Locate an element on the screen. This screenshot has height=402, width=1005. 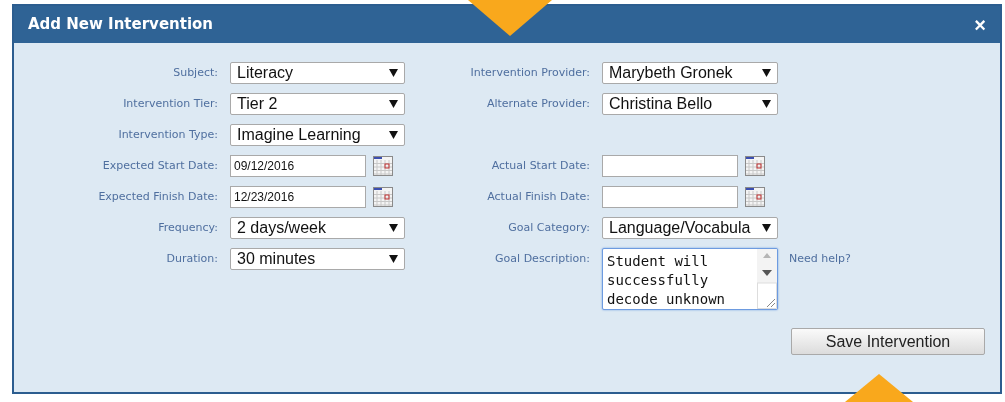
save-intervention-button: Save Intervention is located at coordinates (888, 341).